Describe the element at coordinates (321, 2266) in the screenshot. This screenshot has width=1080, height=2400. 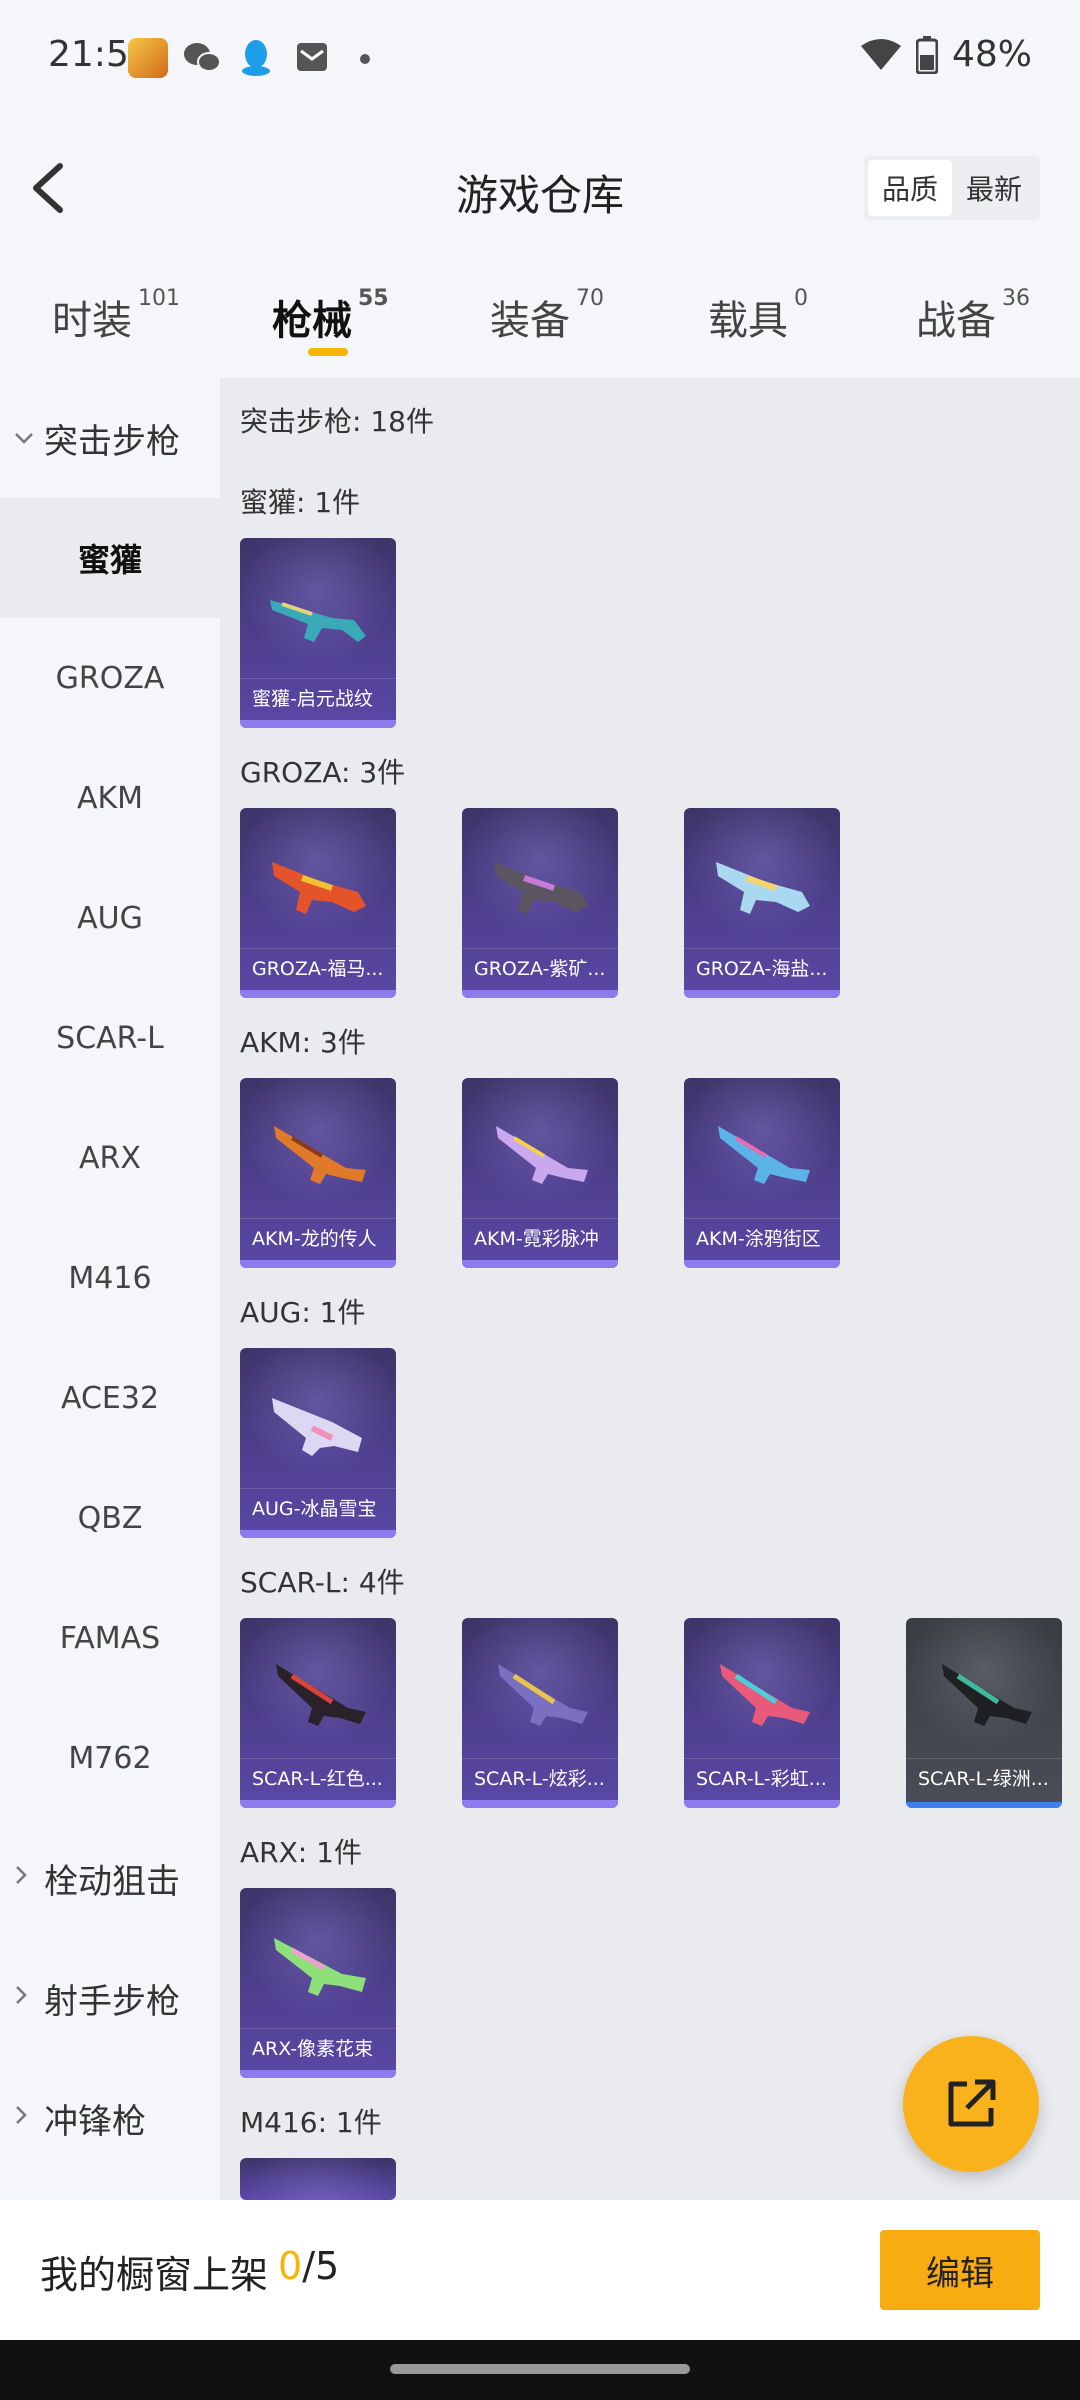
I see `showcase-total: /5` at that location.